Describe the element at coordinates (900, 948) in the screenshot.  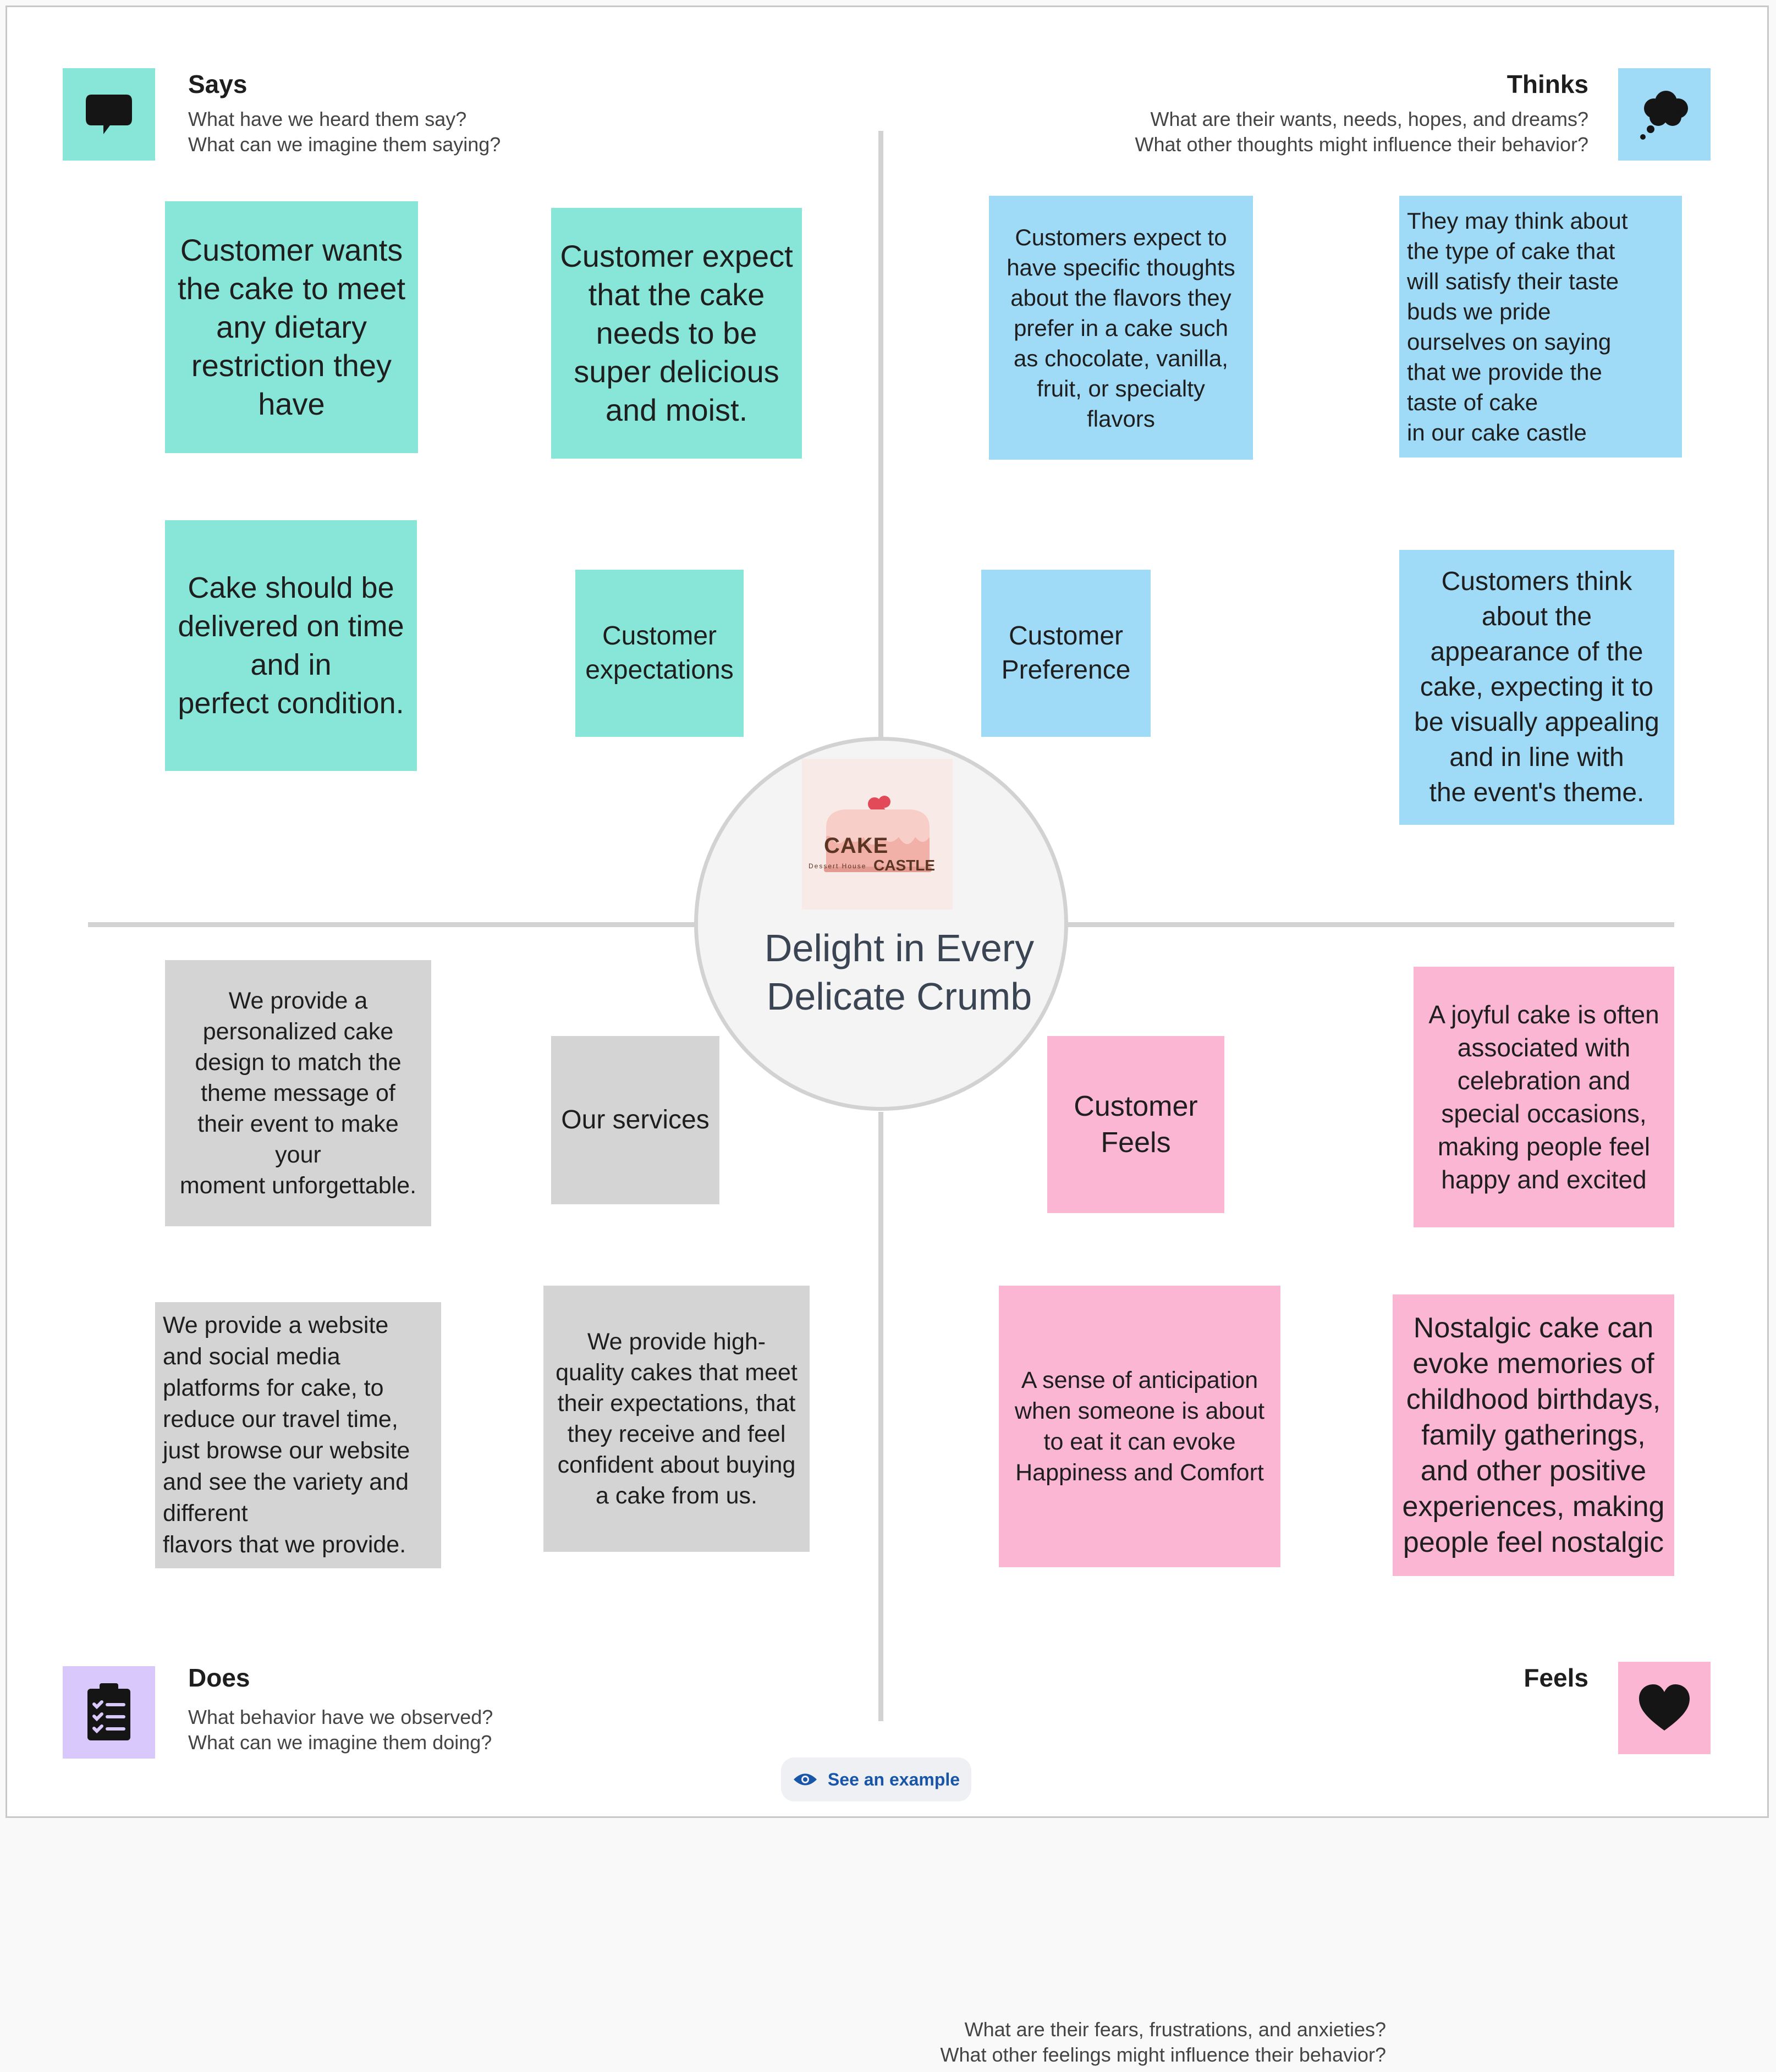
I see `center-title-line1: Delight in Every` at that location.